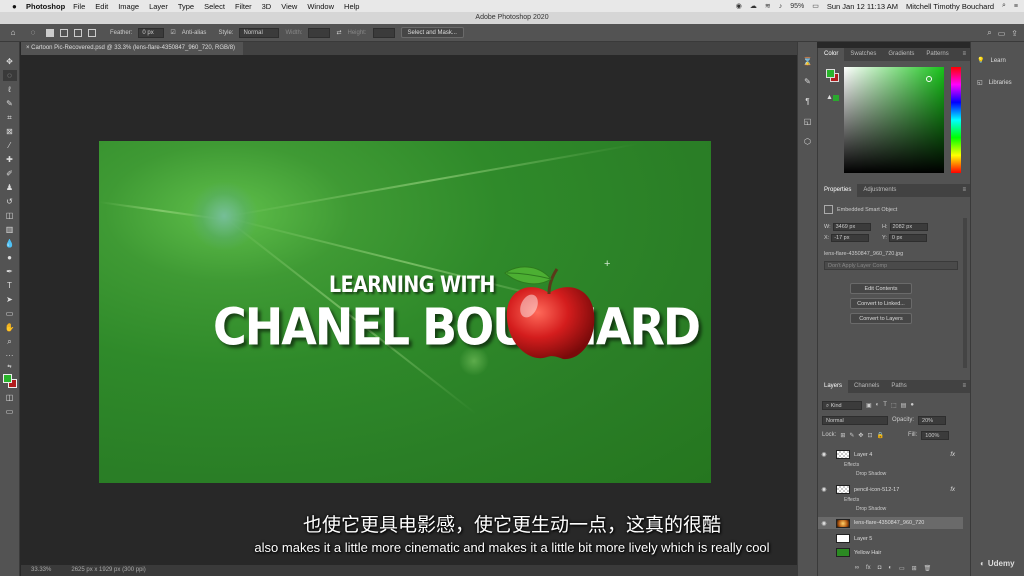  What do you see at coordinates (907, 238) in the screenshot?
I see `y-field: 0 px` at bounding box center [907, 238].